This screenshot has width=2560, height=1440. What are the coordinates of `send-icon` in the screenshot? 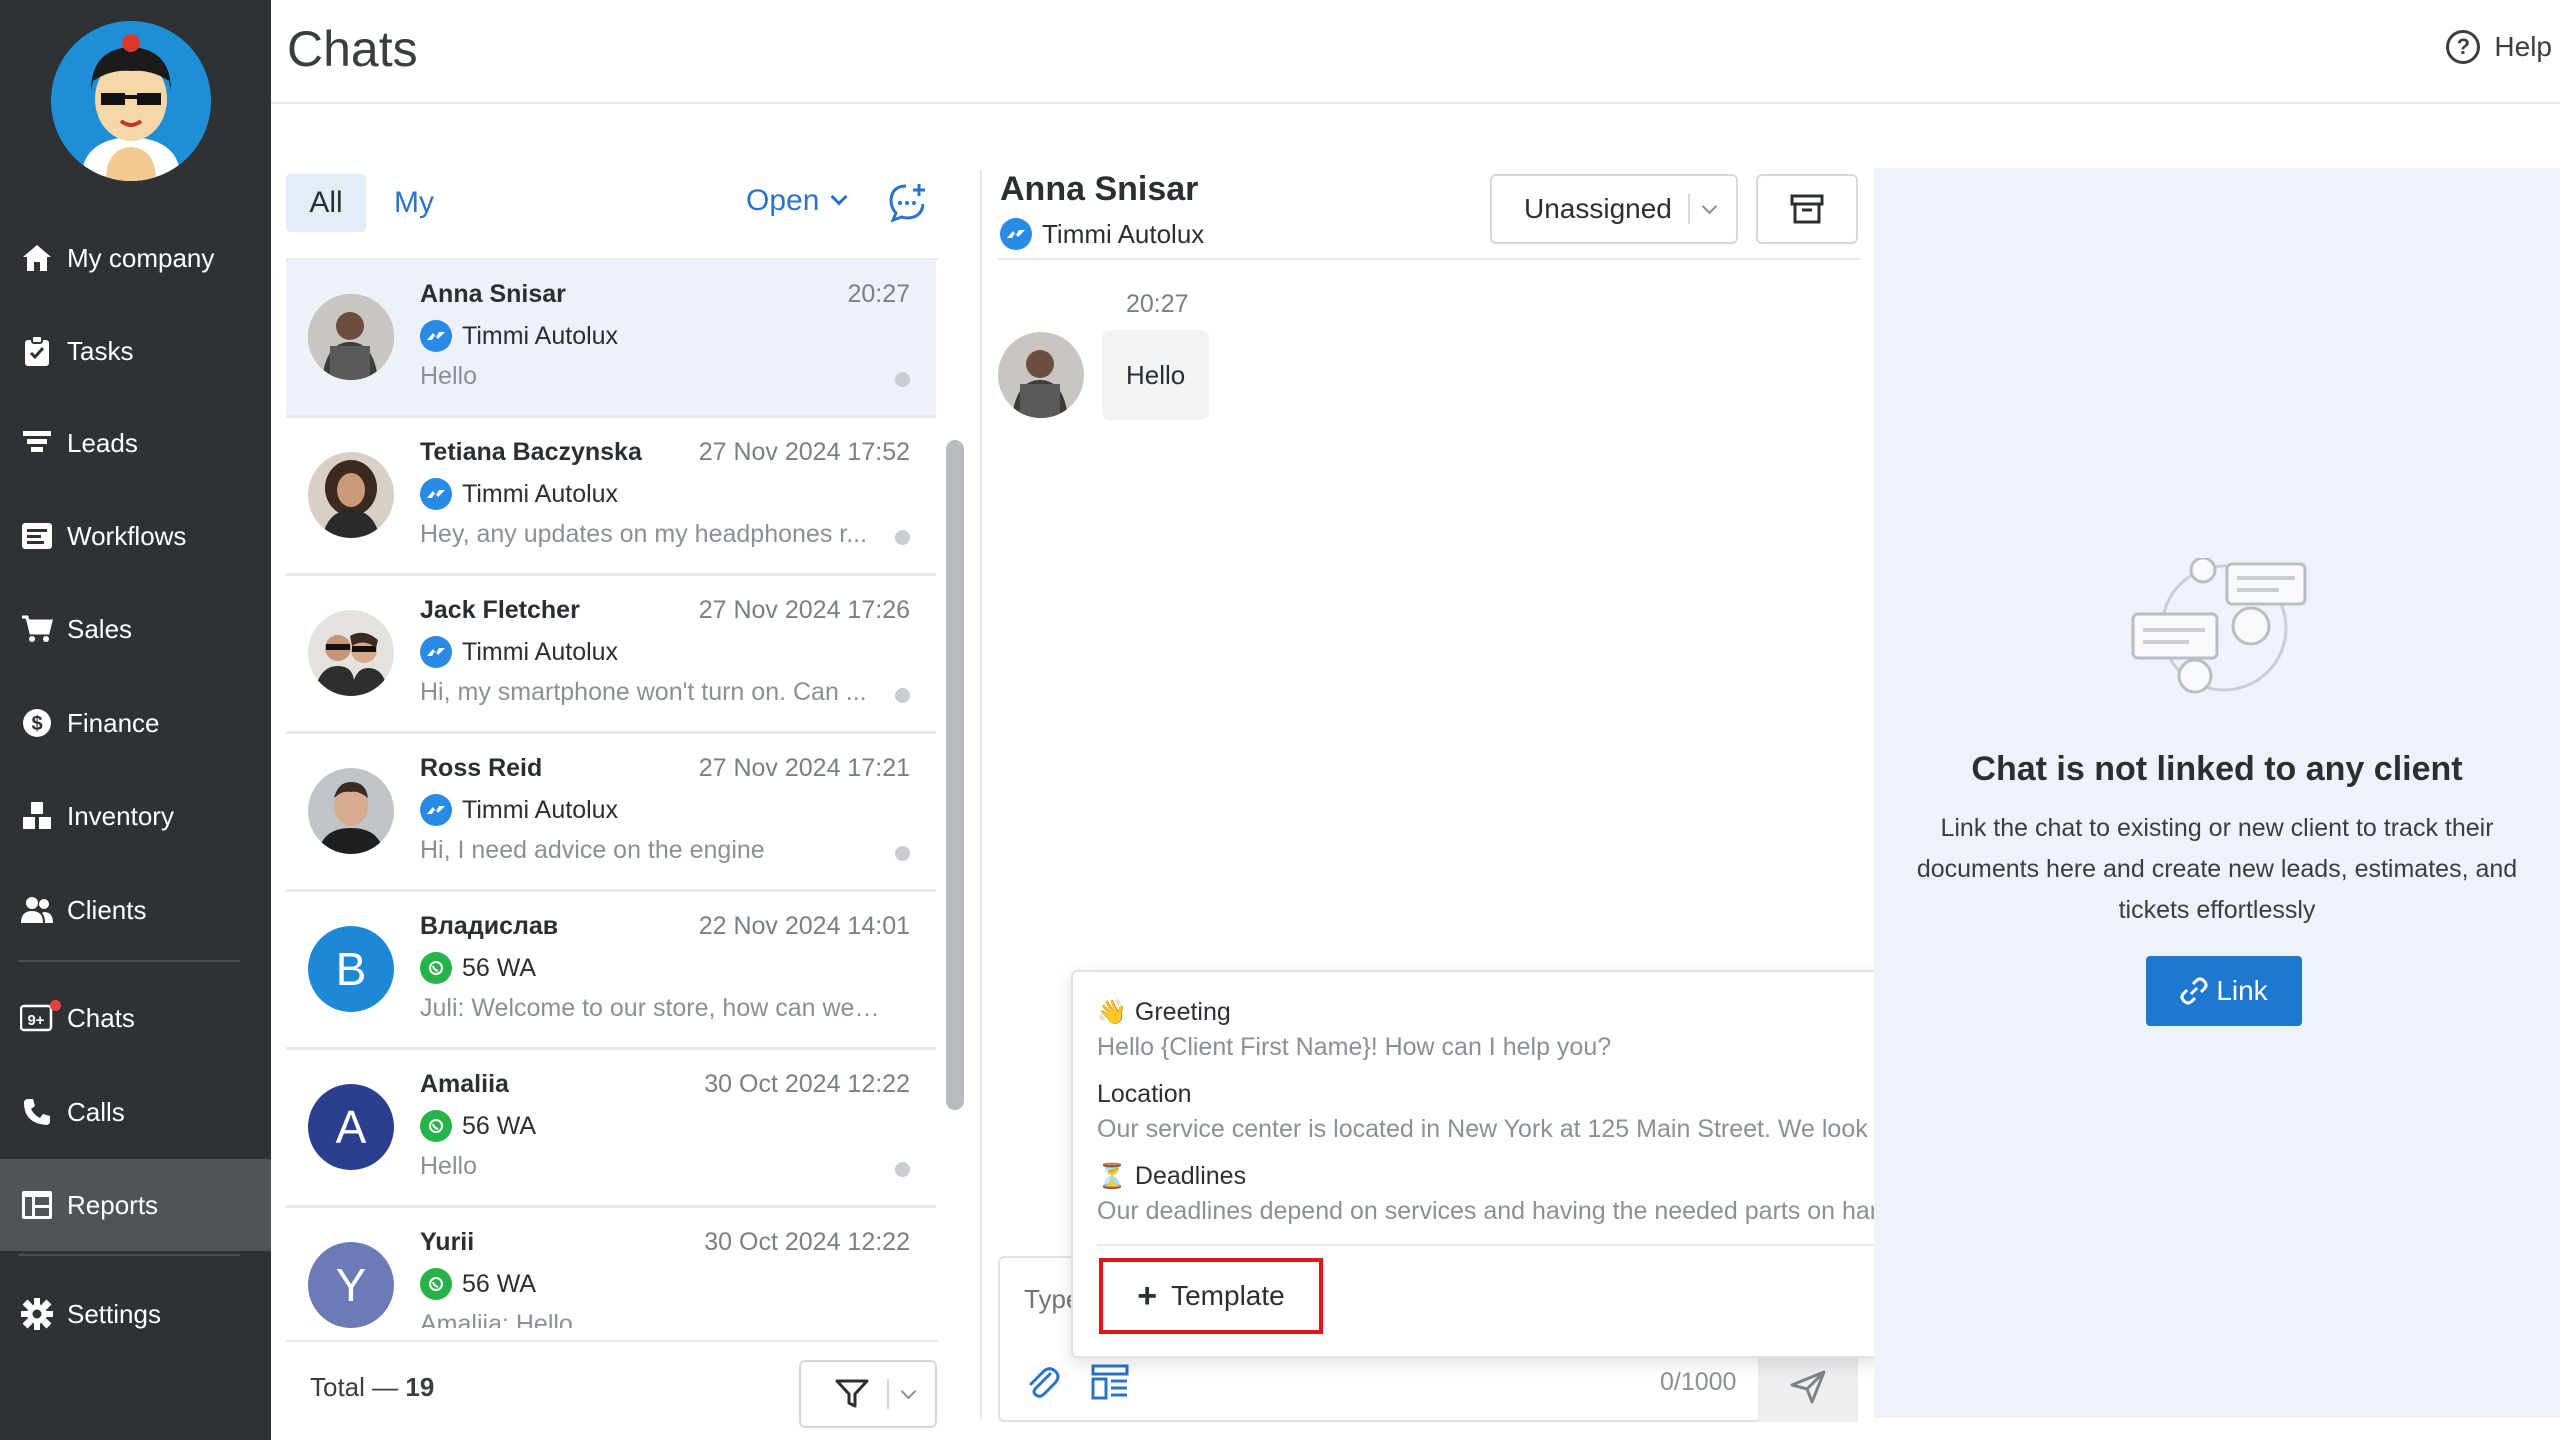 It's located at (1808, 1387).